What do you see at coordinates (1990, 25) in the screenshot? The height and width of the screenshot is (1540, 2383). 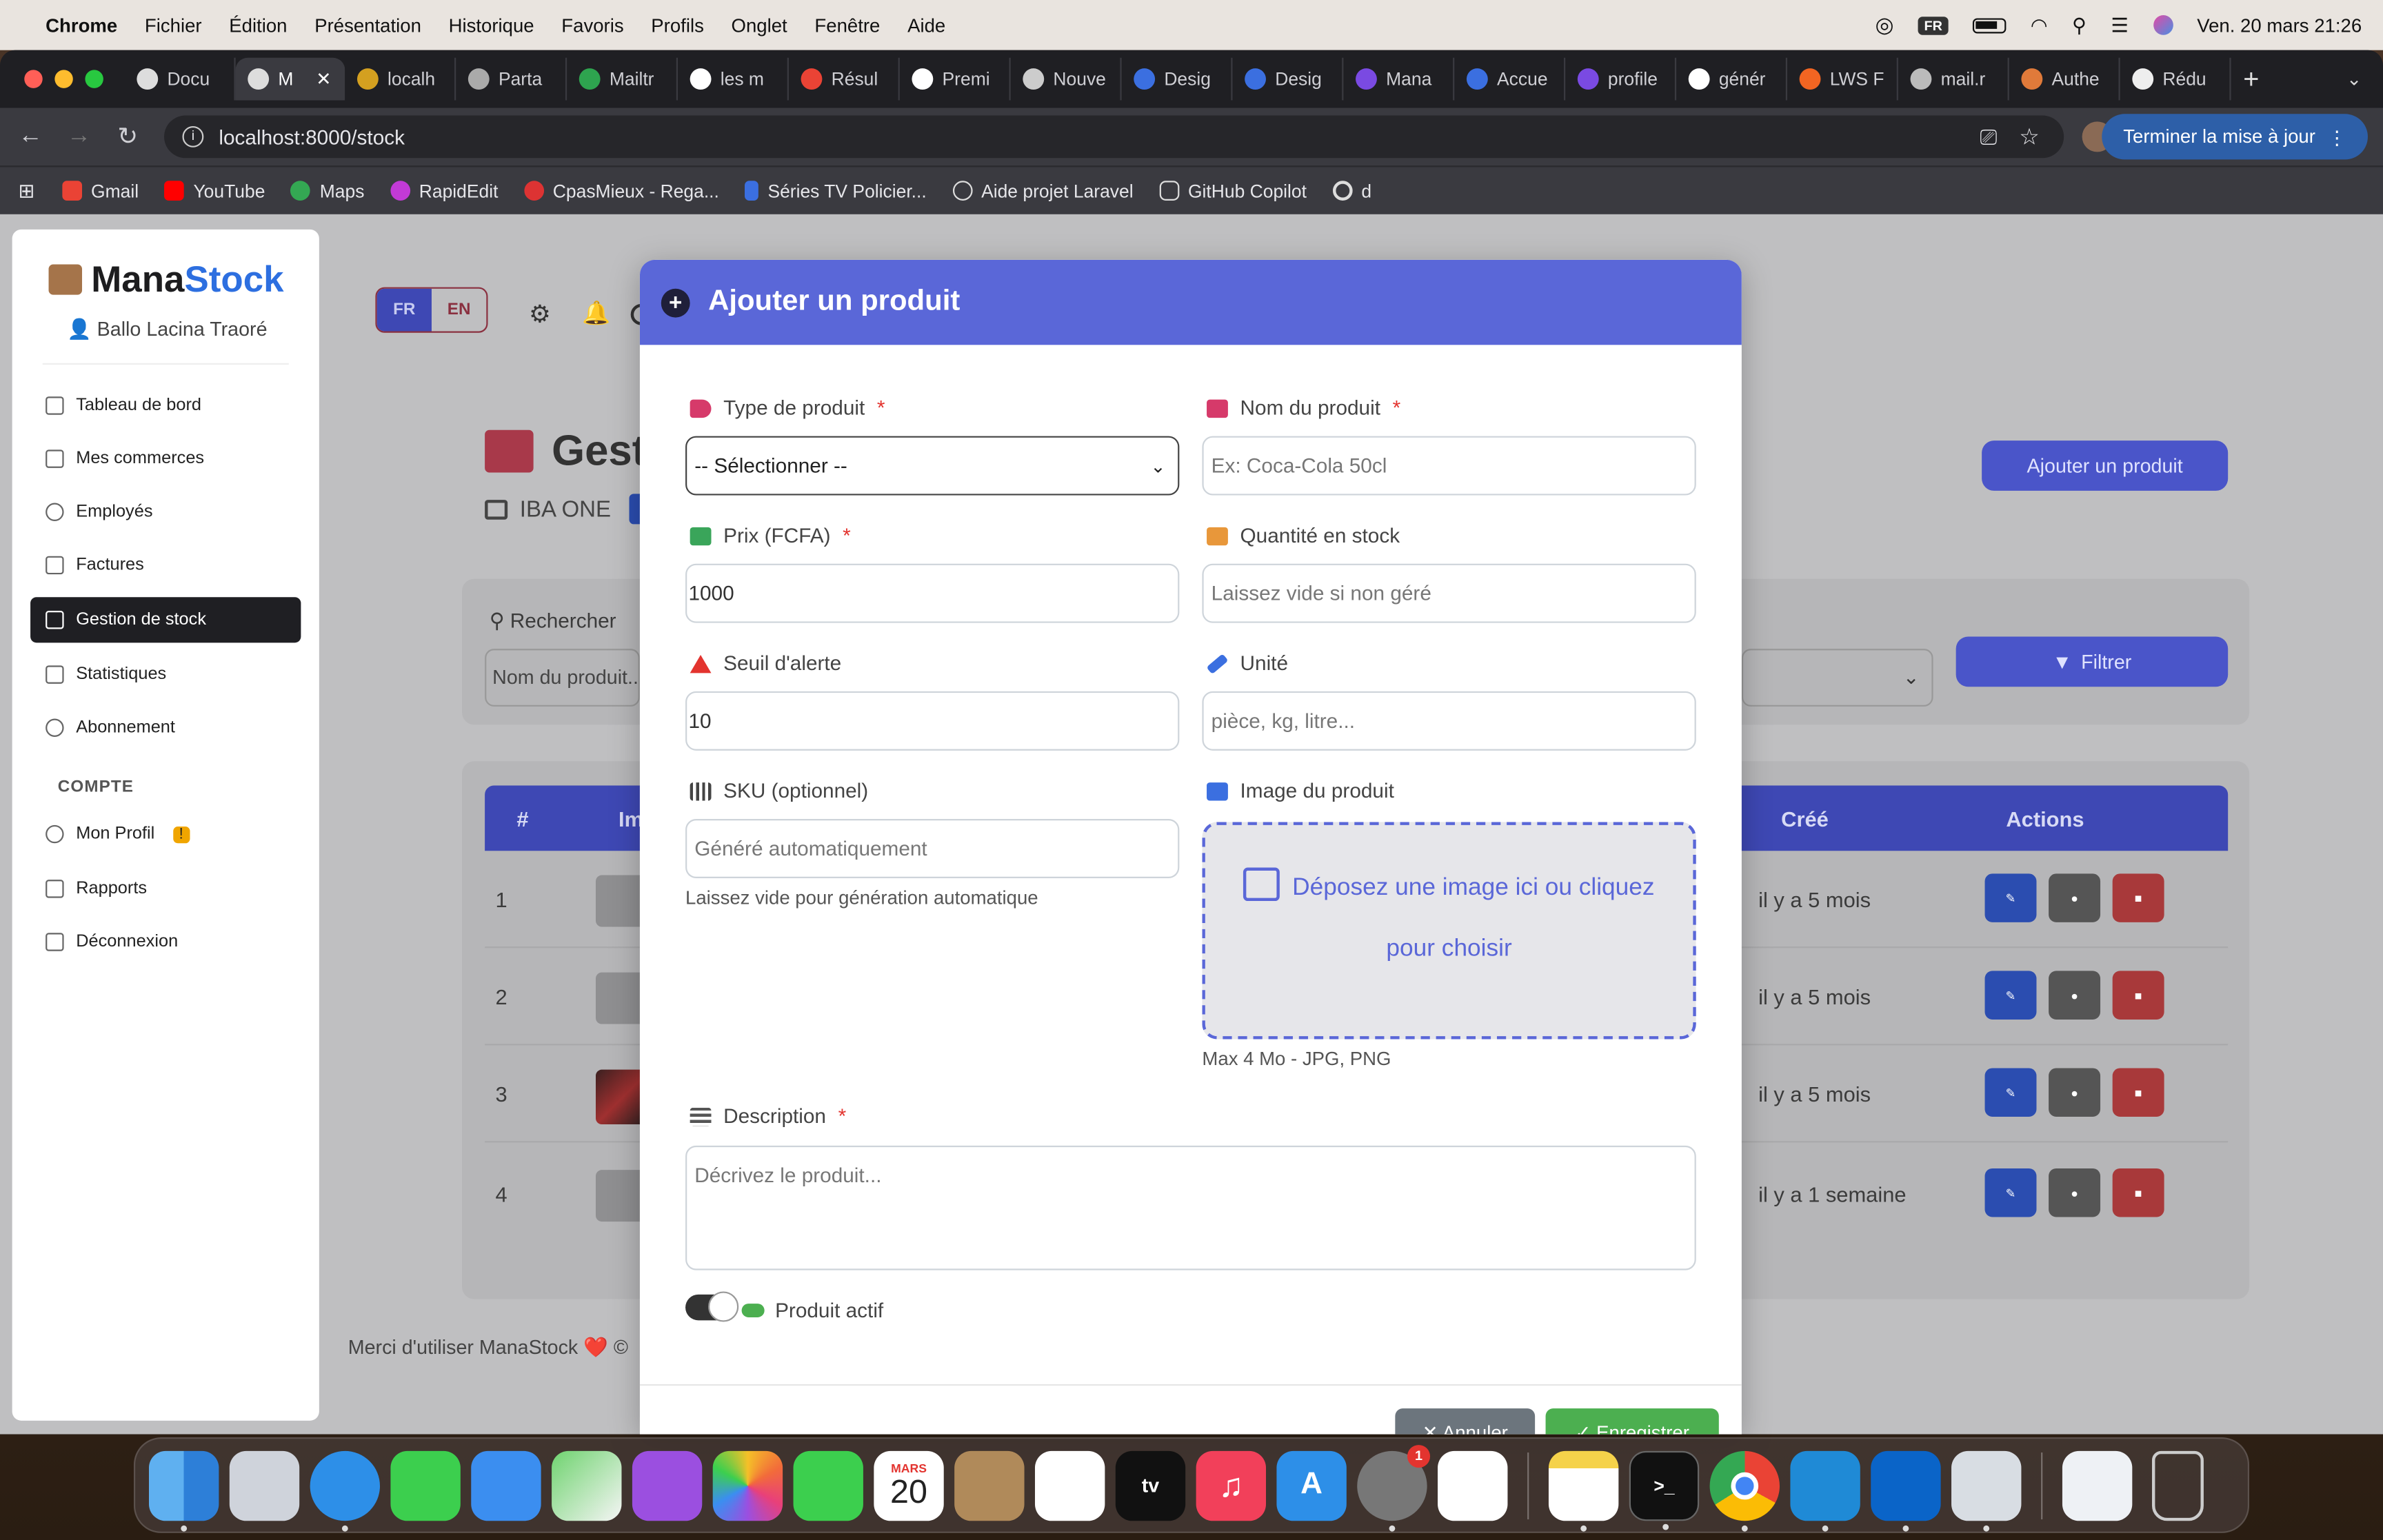 I see `battery-icon` at bounding box center [1990, 25].